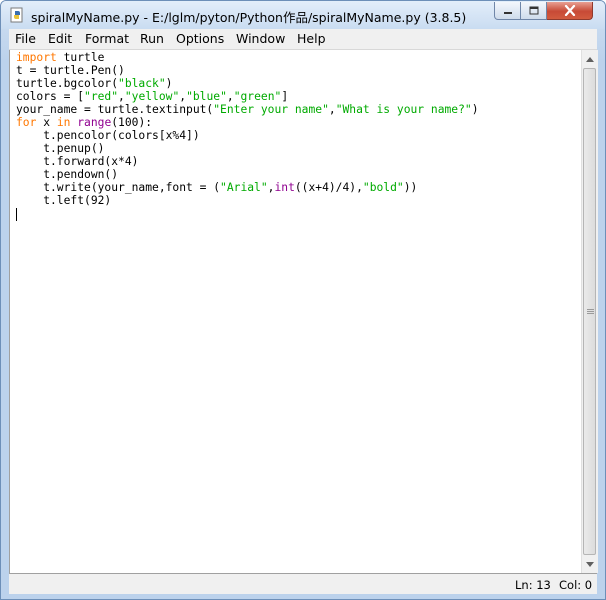 Image resolution: width=606 pixels, height=600 pixels. I want to click on menu-run: Run, so click(152, 38).